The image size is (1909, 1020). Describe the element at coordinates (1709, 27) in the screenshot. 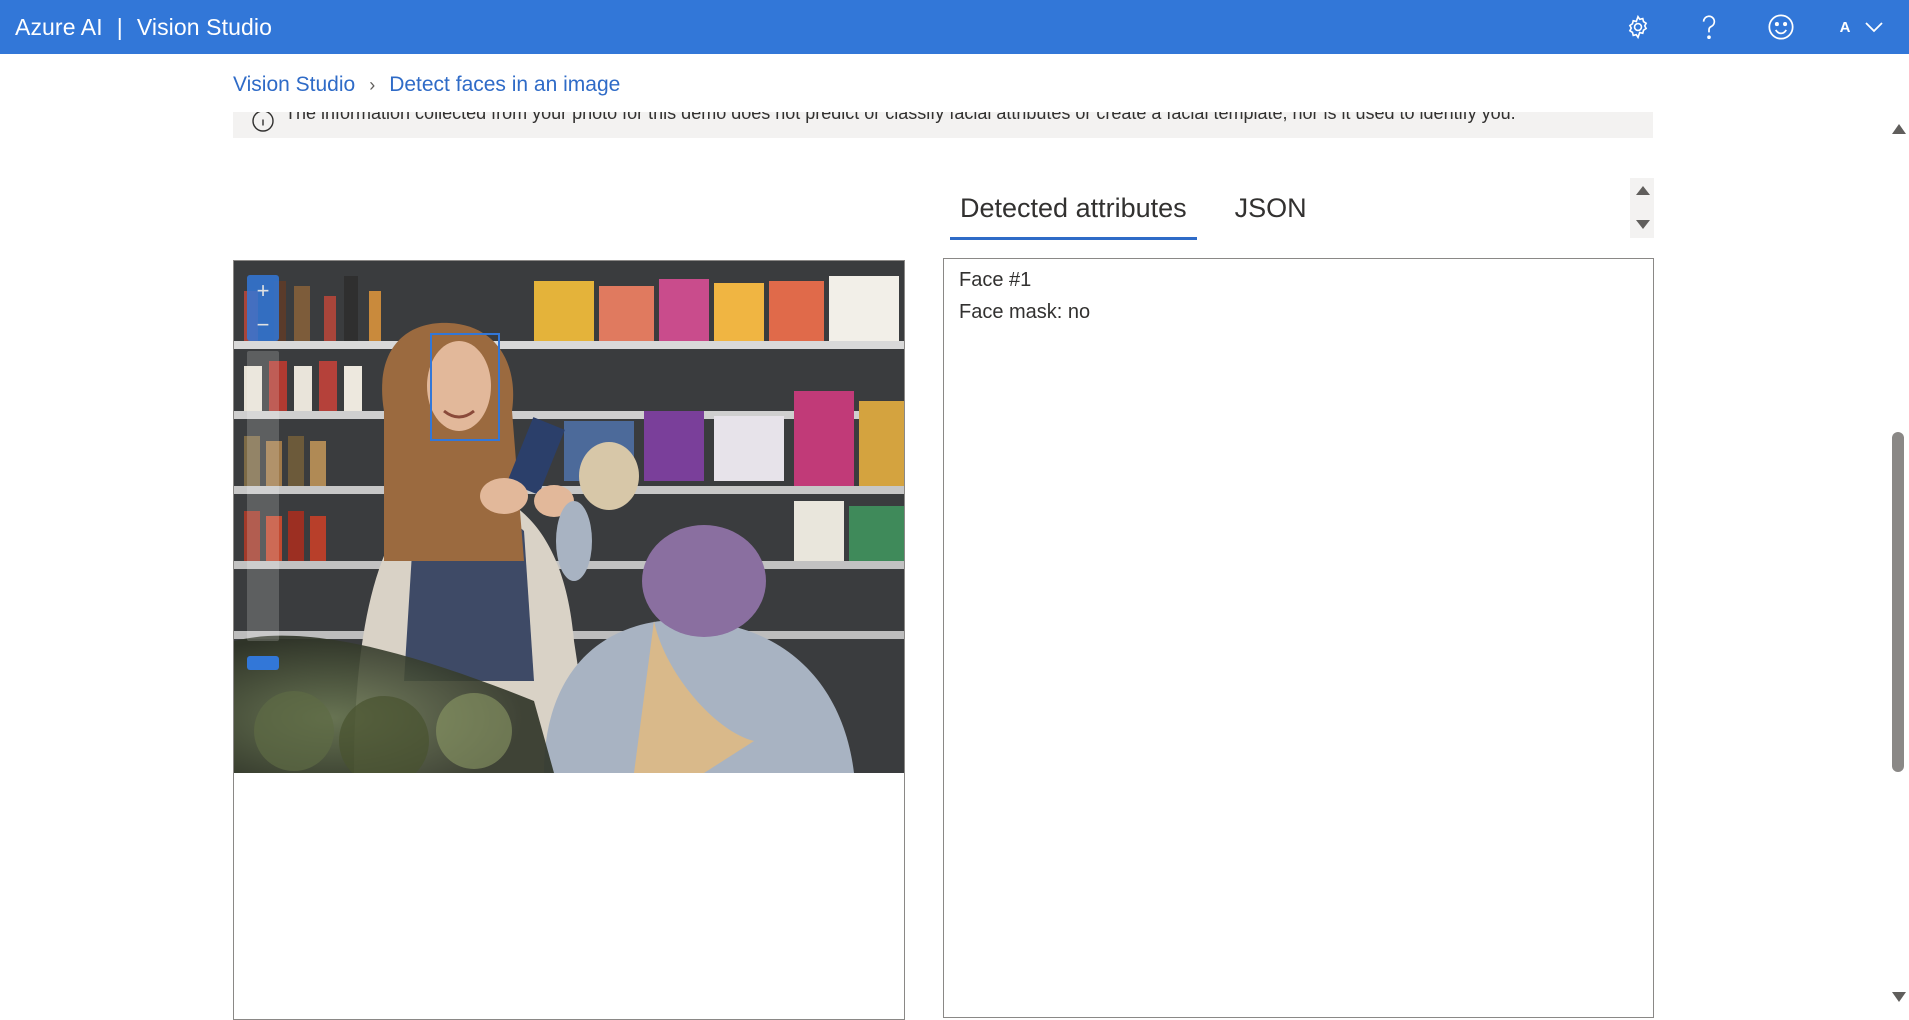

I see `help-icon` at that location.